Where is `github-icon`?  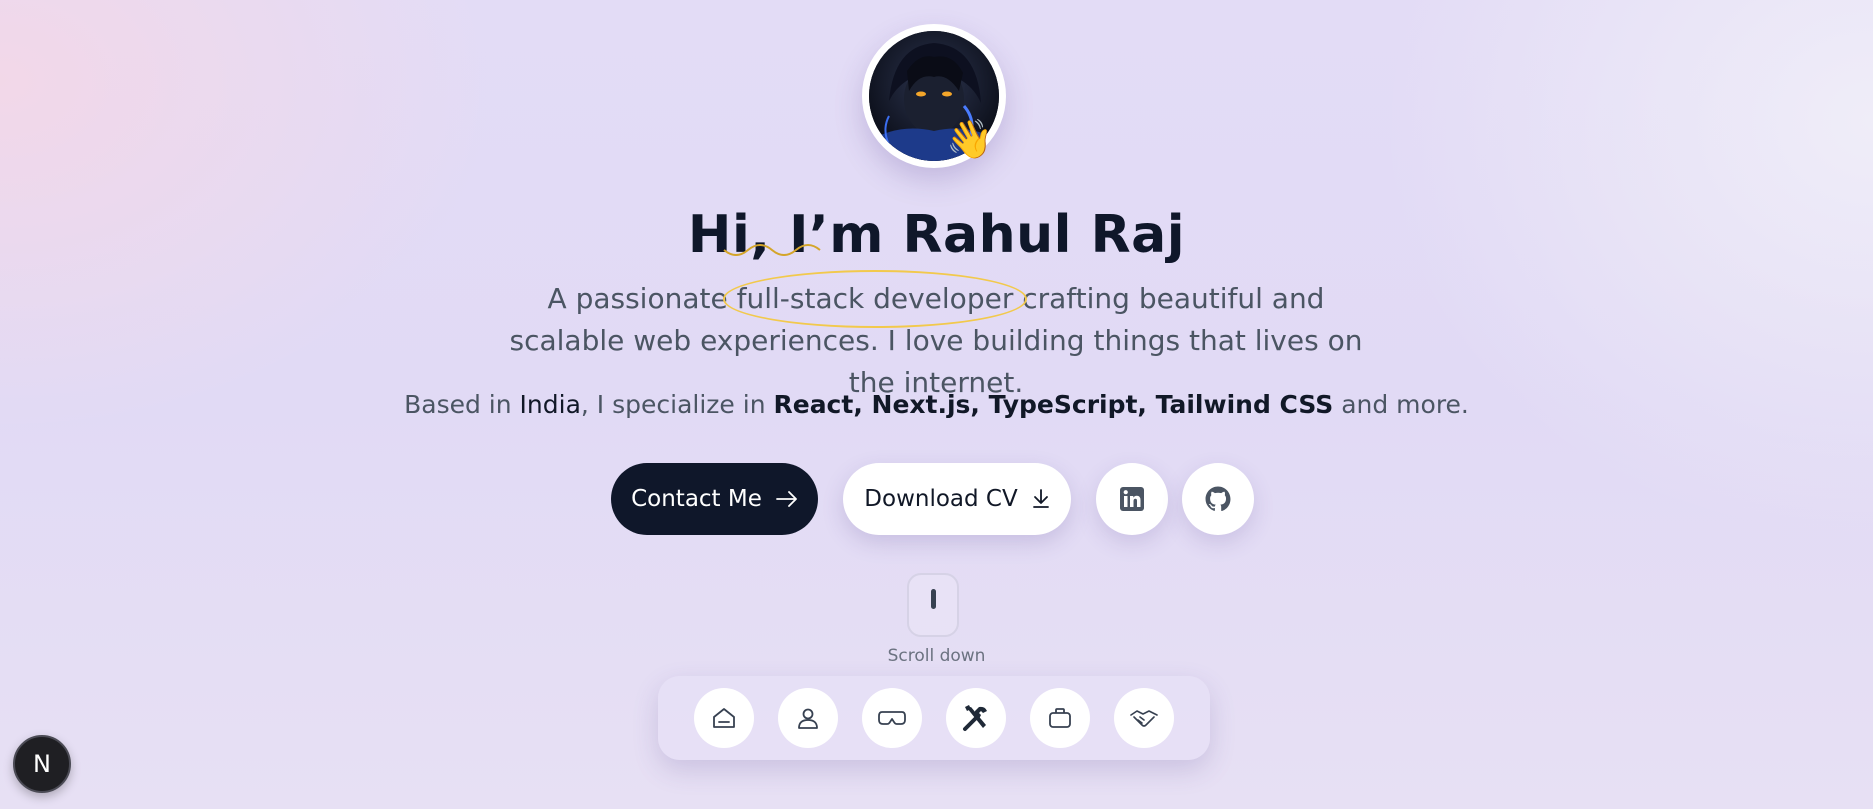
github-icon is located at coordinates (1218, 499).